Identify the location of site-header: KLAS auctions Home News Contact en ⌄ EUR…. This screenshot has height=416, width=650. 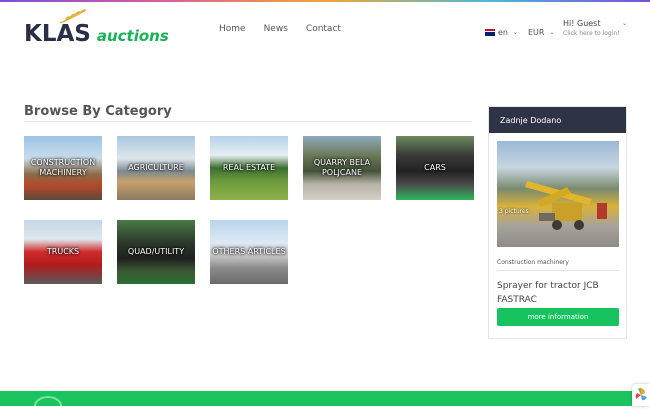
(325, 31).